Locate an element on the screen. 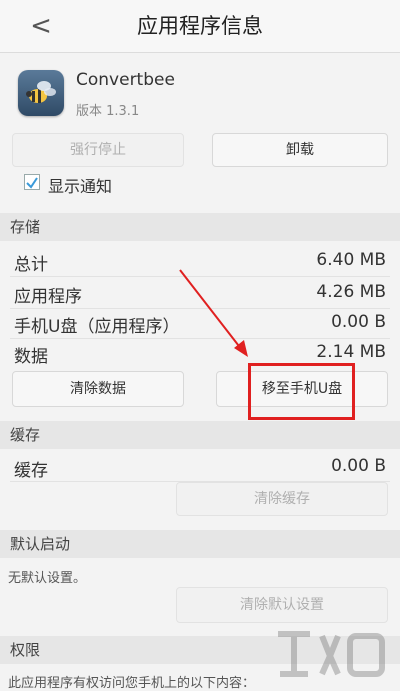 This screenshot has width=400, height=691. cache-label: 缓存 is located at coordinates (31, 471).